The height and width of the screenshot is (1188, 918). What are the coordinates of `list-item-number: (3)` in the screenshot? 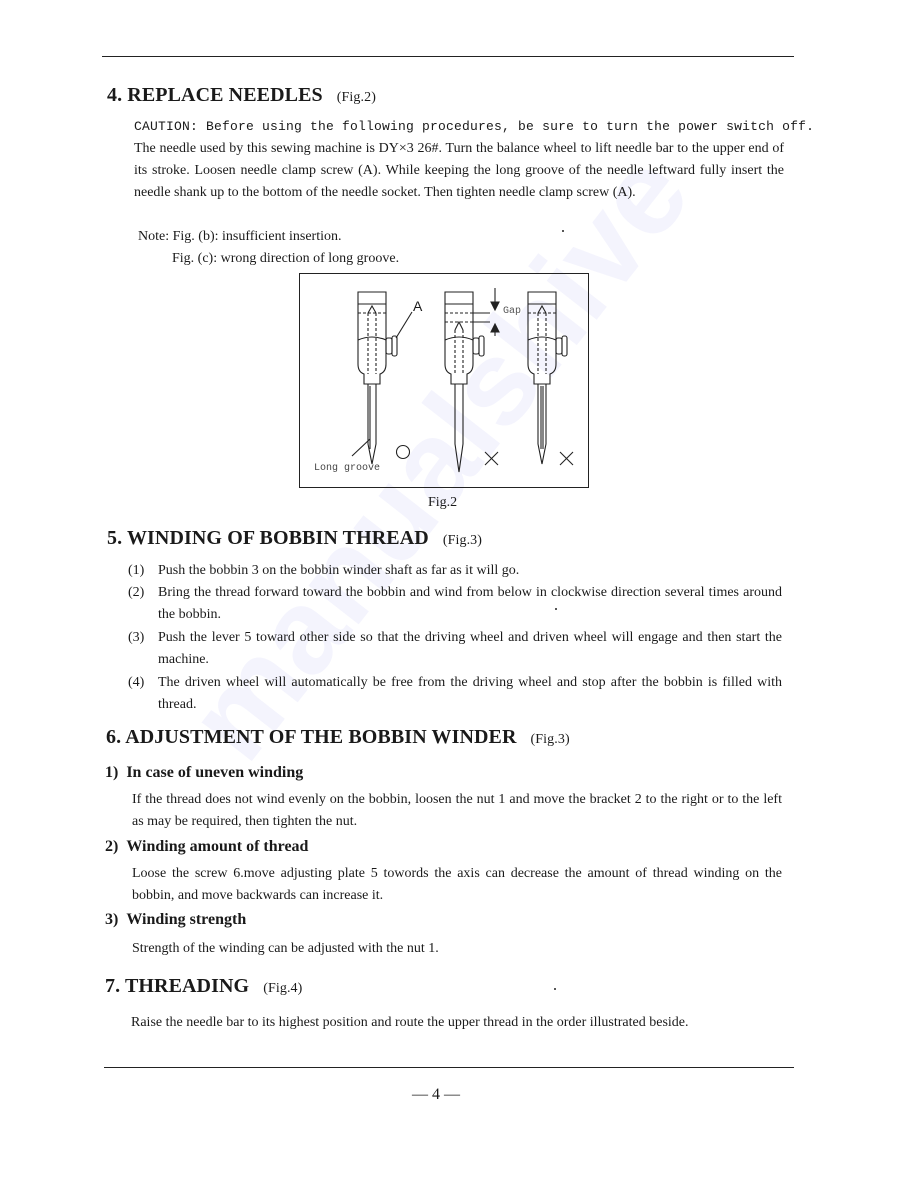 It's located at (136, 637).